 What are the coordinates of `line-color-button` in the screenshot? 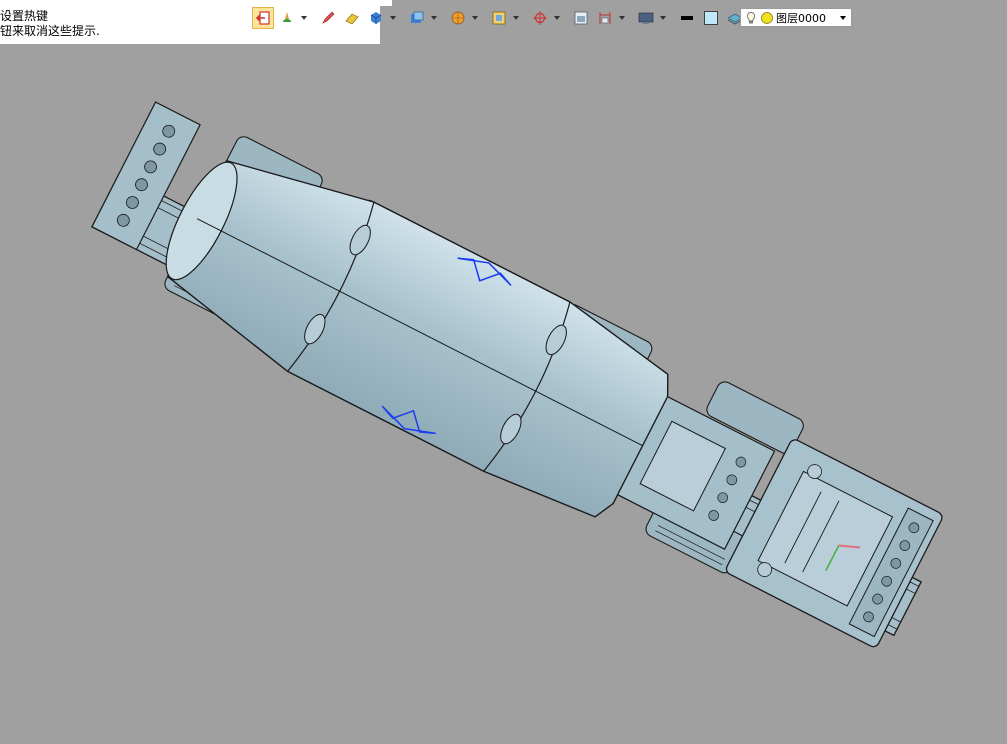 It's located at (687, 18).